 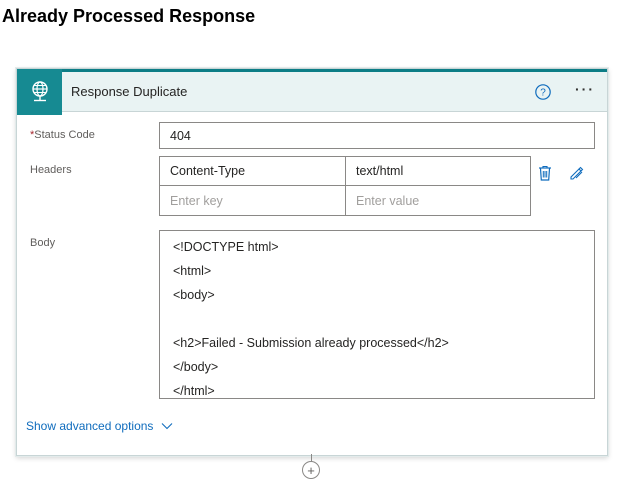 What do you see at coordinates (377, 135) in the screenshot?
I see `status-code-input: 404` at bounding box center [377, 135].